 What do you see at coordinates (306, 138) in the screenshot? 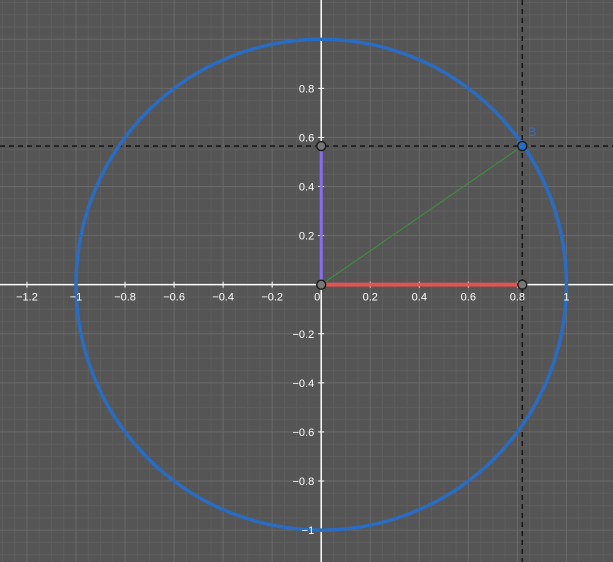
I see `y-tick-label: 0.6` at bounding box center [306, 138].